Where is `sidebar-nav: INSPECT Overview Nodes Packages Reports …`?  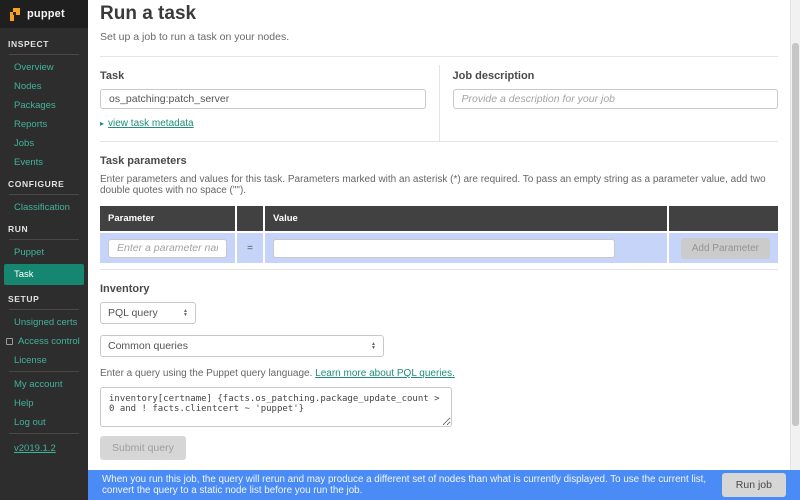 sidebar-nav: INSPECT Overview Nodes Packages Reports … is located at coordinates (44, 242).